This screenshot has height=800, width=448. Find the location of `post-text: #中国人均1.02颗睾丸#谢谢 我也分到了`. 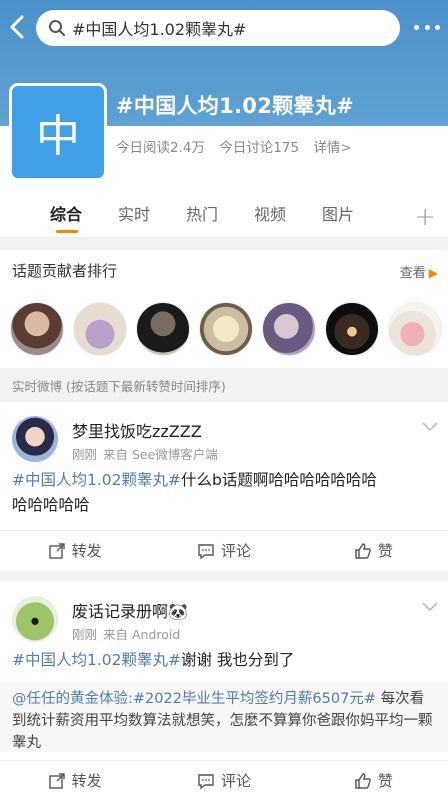

post-text: #中国人均1.02颗睾丸#谢谢 我也分到了 is located at coordinates (153, 660).